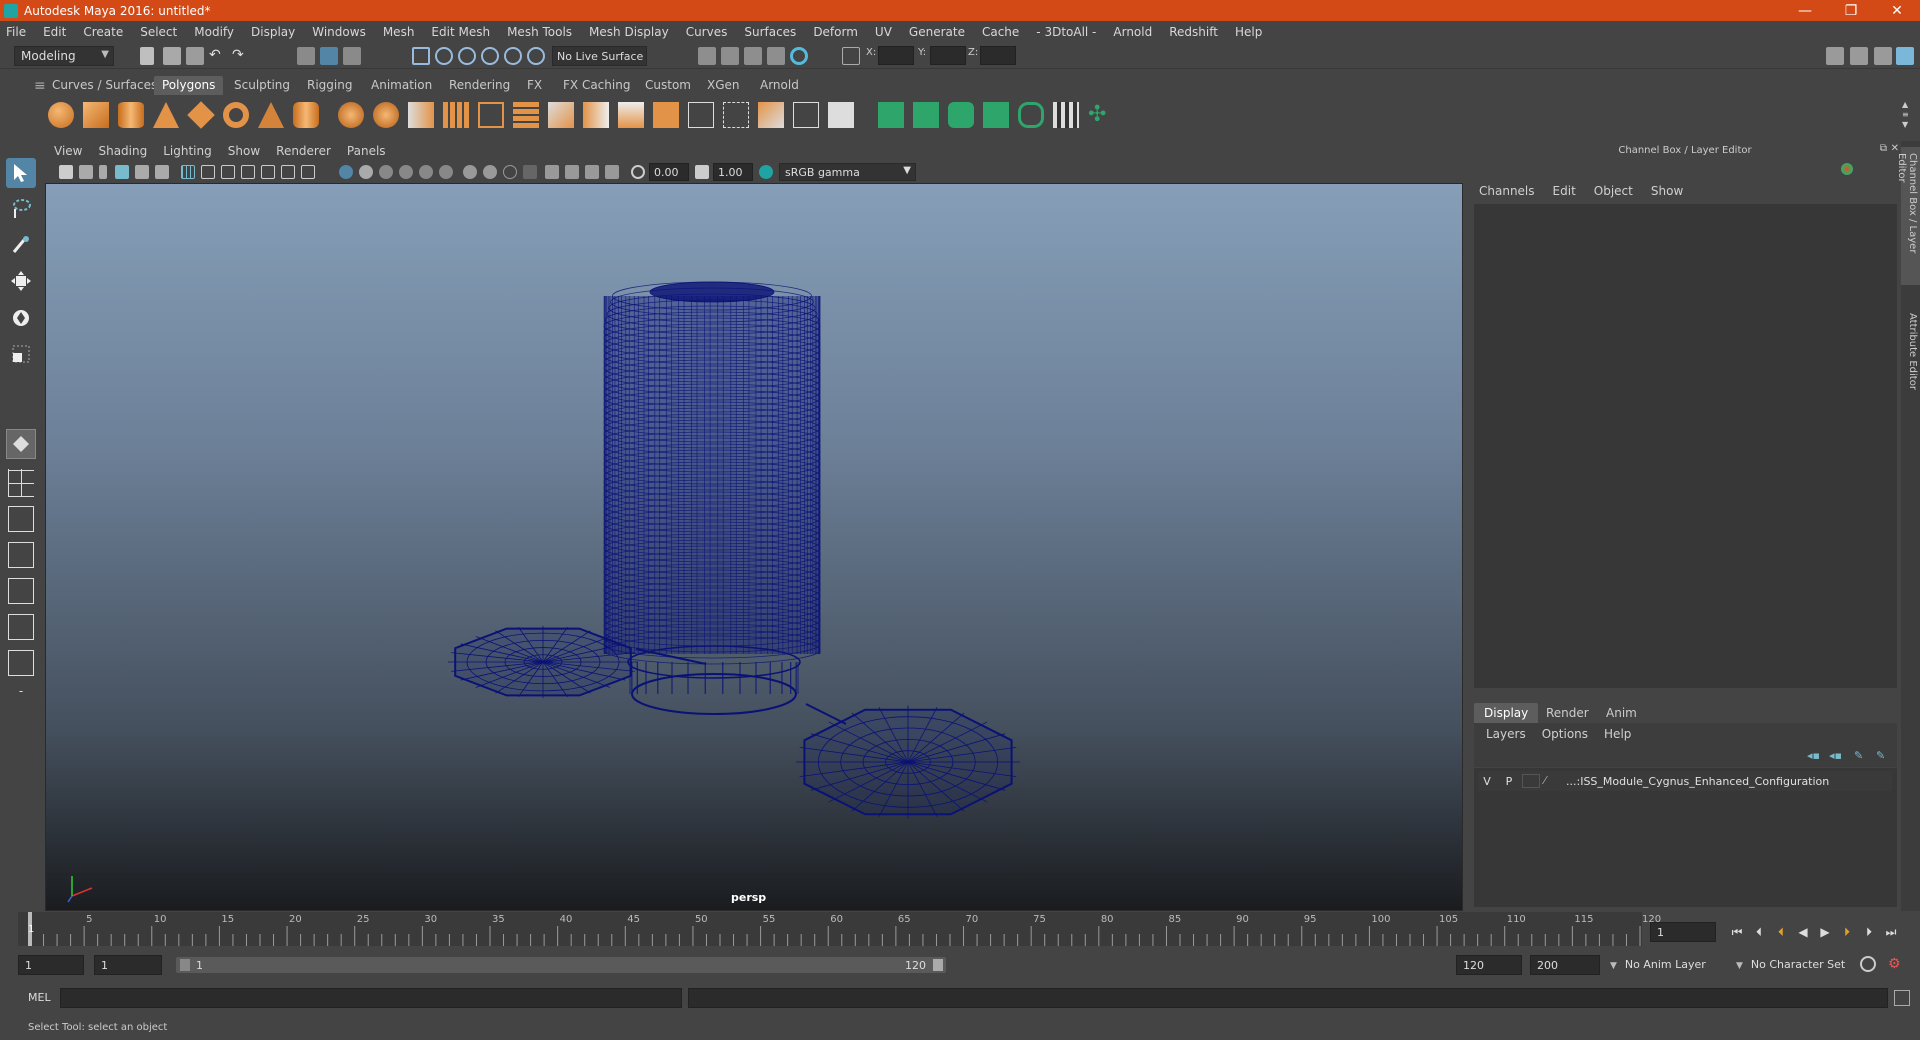 The height and width of the screenshot is (1040, 1920). Describe the element at coordinates (841, 115) in the screenshot. I see `uv-editor-icon` at that location.